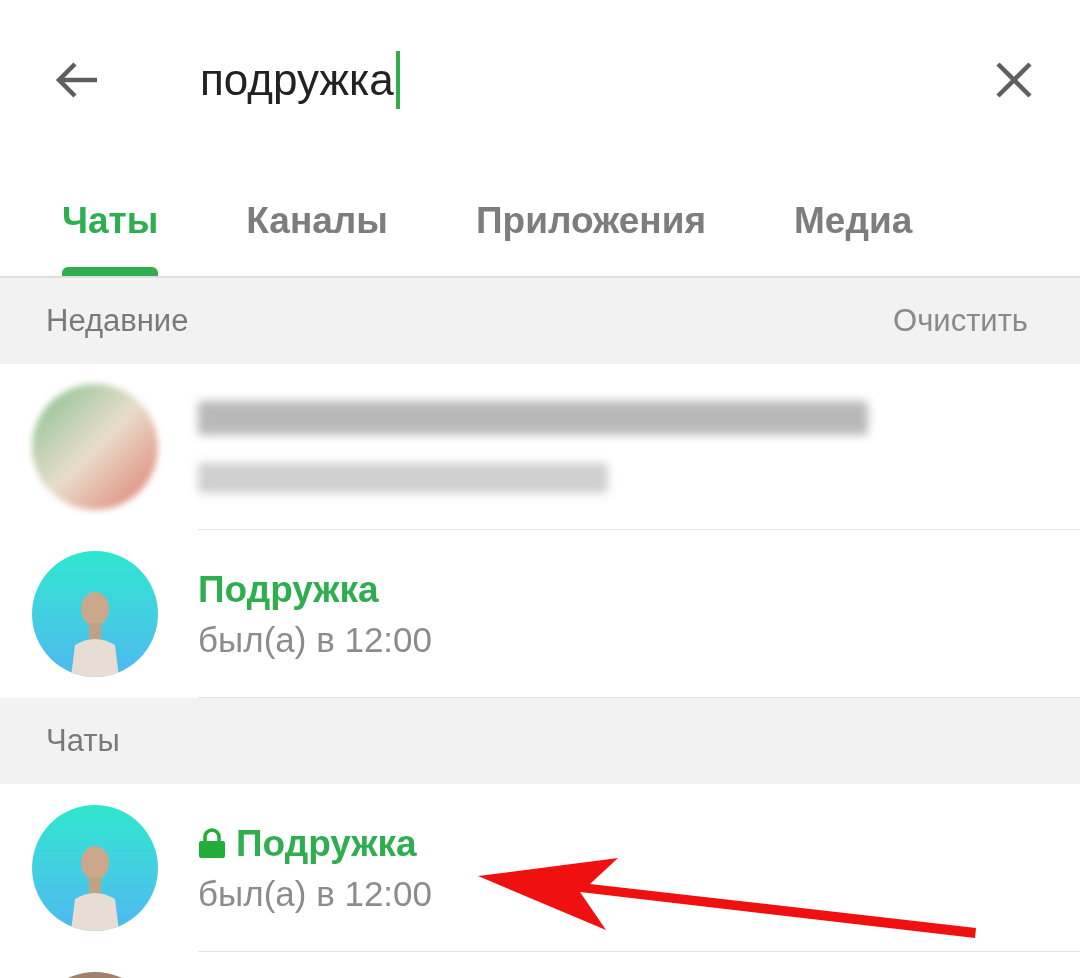 This screenshot has height=978, width=1080. I want to click on tab: Каналы, so click(317, 218).